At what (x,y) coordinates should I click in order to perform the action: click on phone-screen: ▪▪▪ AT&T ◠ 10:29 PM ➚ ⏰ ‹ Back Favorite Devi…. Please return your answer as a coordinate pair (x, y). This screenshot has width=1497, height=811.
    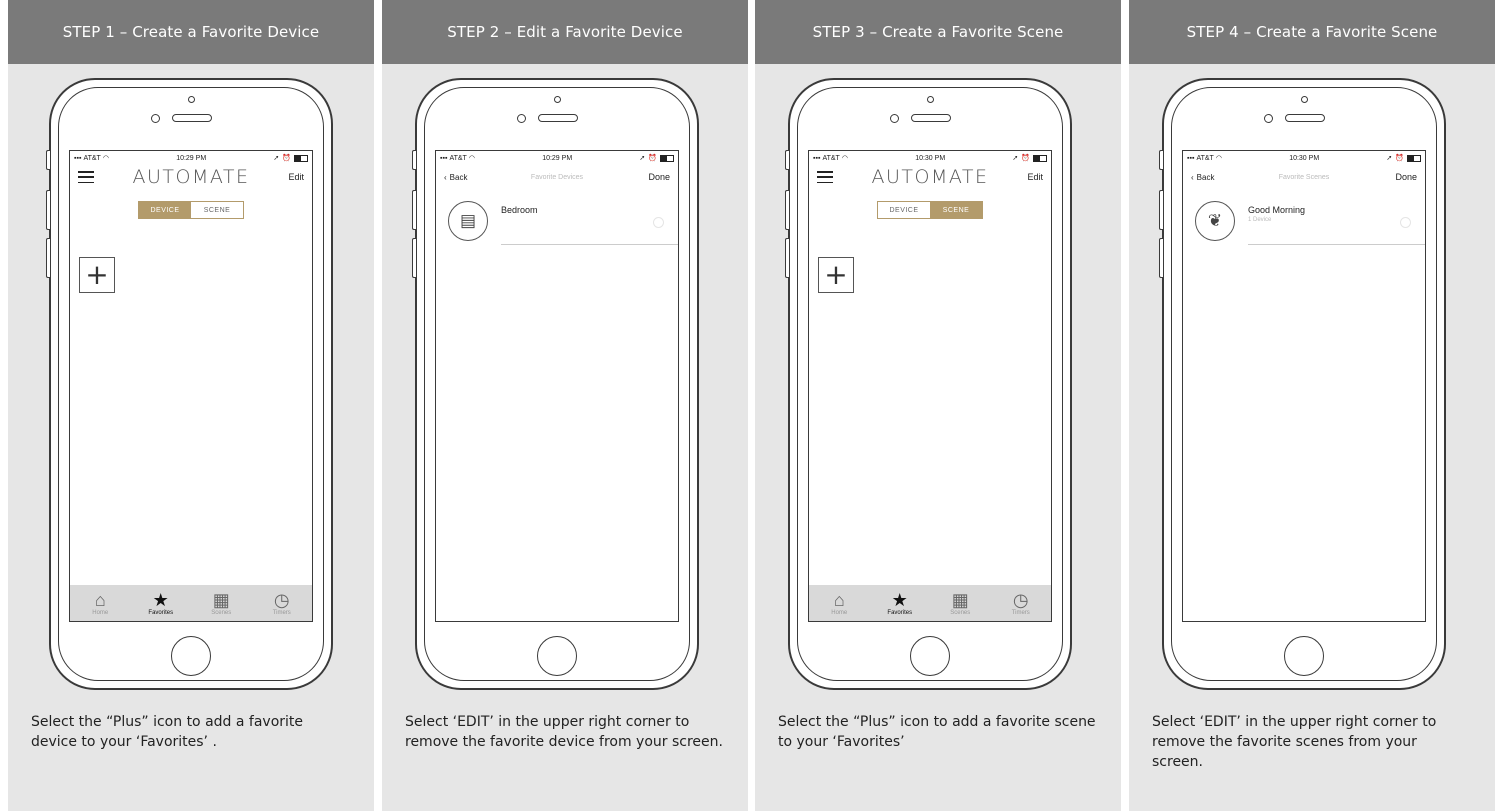
    Looking at the image, I should click on (557, 386).